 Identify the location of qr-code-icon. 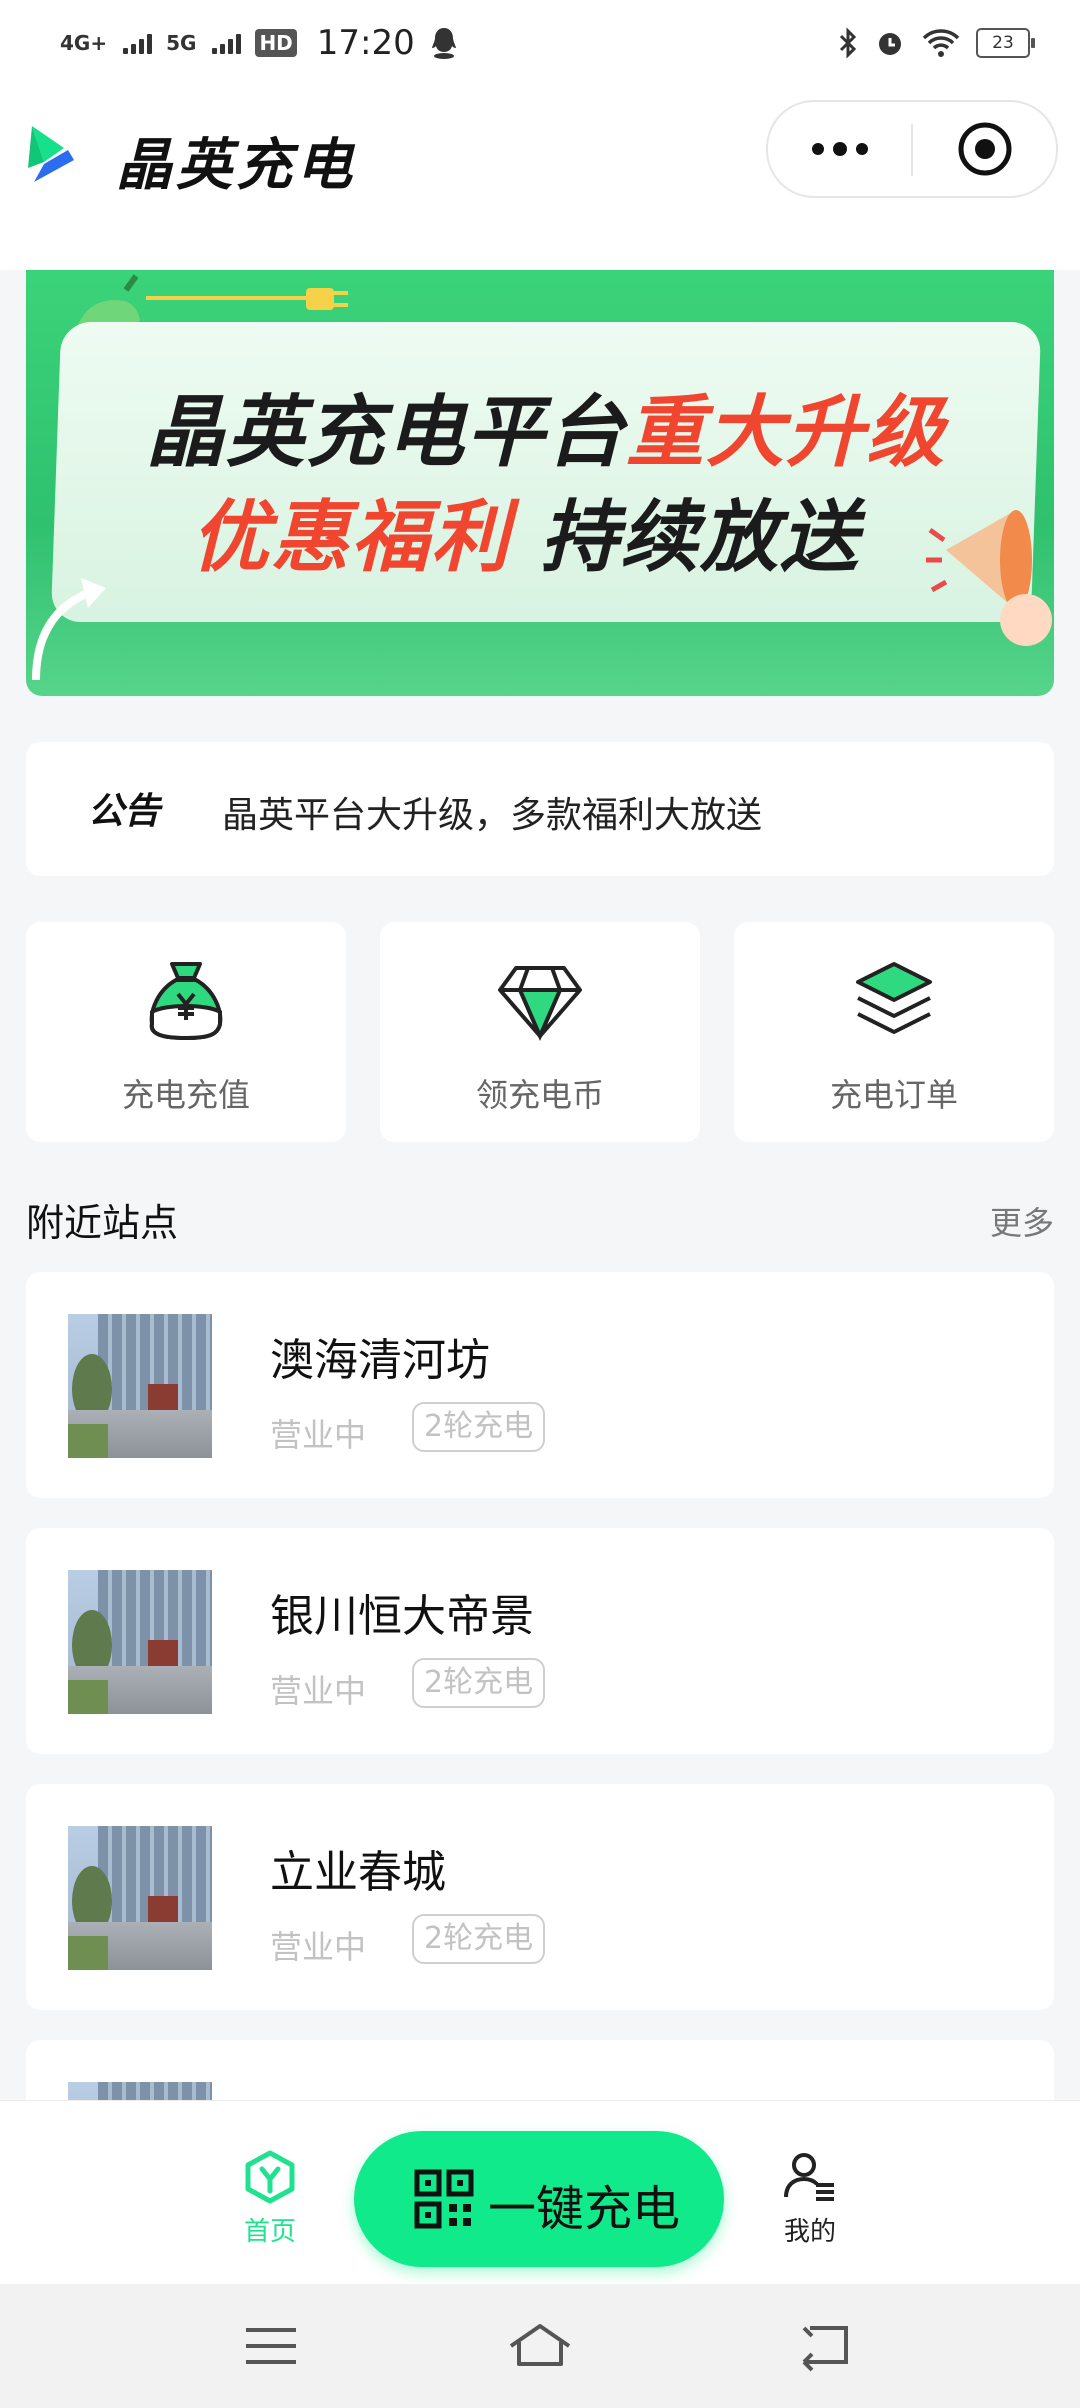
(444, 2199).